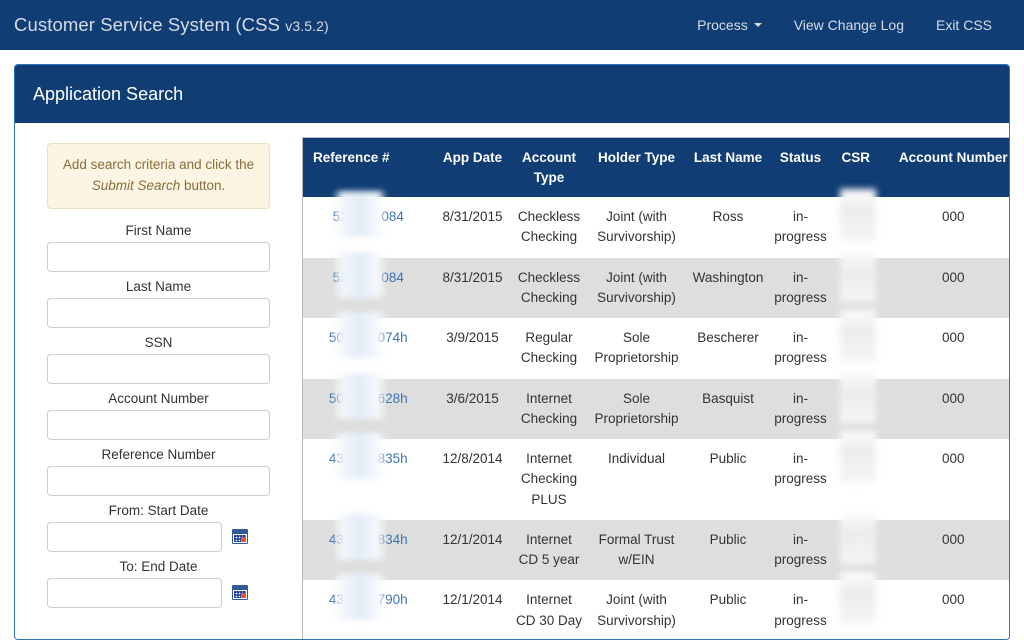 This screenshot has width=1024, height=640. What do you see at coordinates (240, 593) in the screenshot?
I see `end-date-calendar-icon` at bounding box center [240, 593].